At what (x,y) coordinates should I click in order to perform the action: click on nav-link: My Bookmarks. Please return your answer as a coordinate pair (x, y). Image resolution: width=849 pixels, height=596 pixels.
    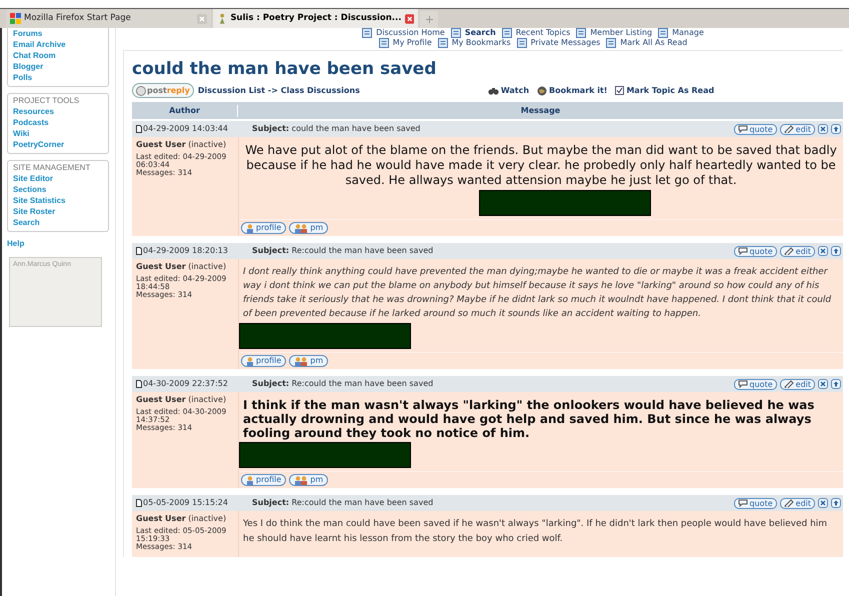
    Looking at the image, I should click on (474, 43).